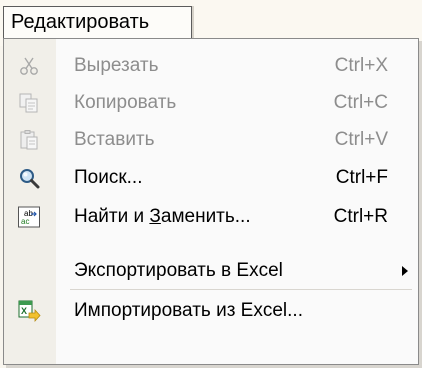 The width and height of the screenshot is (422, 368). Describe the element at coordinates (360, 102) in the screenshot. I see `menu-item-copy-shortcut: Ctrl+C` at that location.